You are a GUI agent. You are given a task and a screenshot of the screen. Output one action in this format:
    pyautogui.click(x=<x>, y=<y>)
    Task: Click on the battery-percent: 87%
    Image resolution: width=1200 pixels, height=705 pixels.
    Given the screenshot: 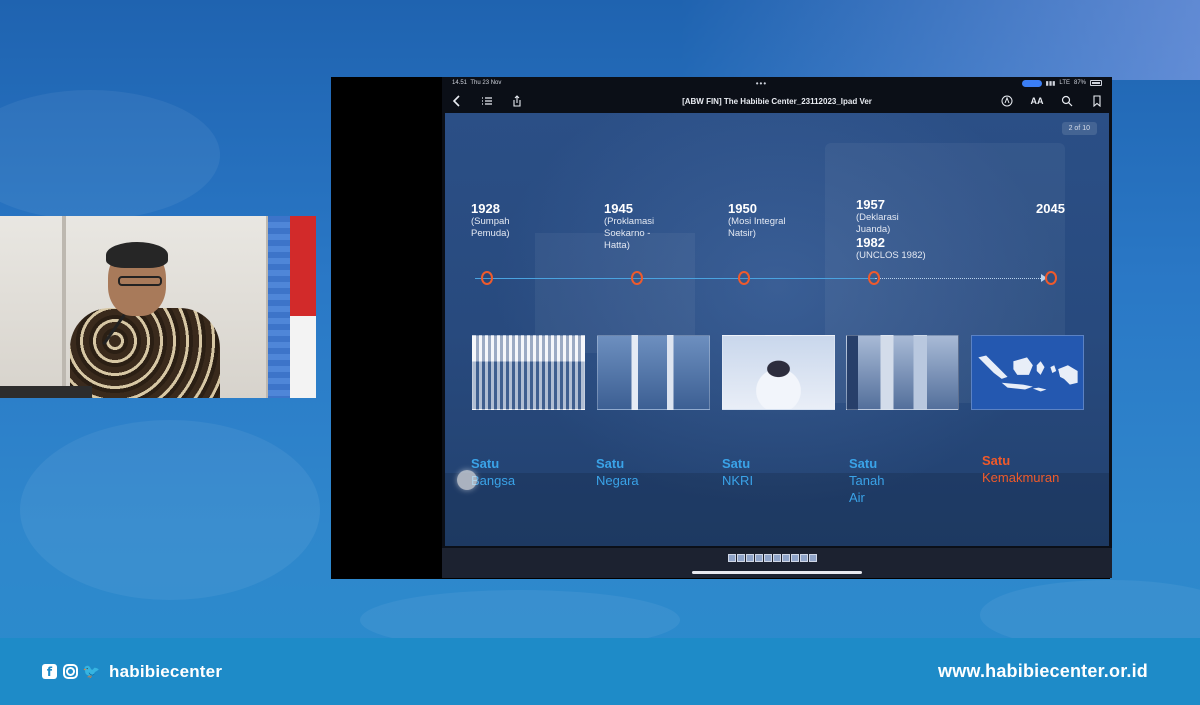 What is the action you would take?
    pyautogui.click(x=1079, y=83)
    